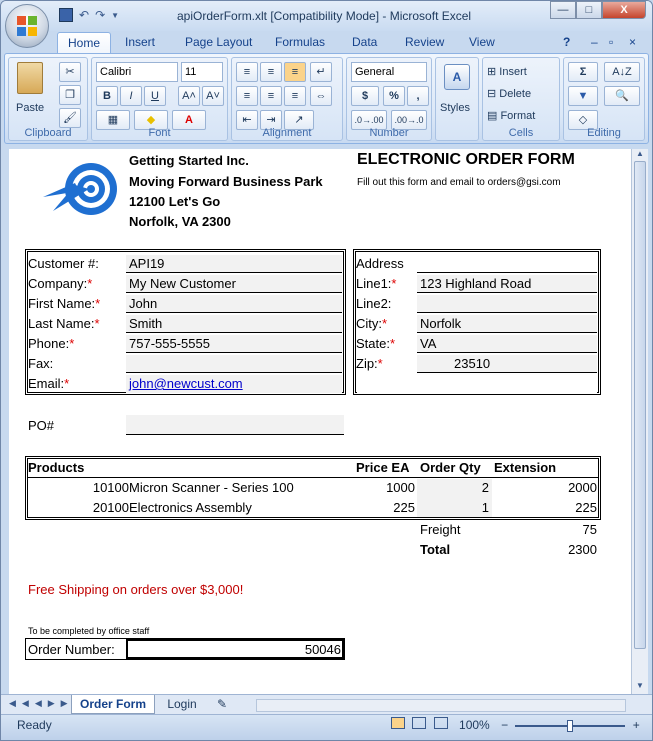  I want to click on product-qty: 1, so click(459, 507).